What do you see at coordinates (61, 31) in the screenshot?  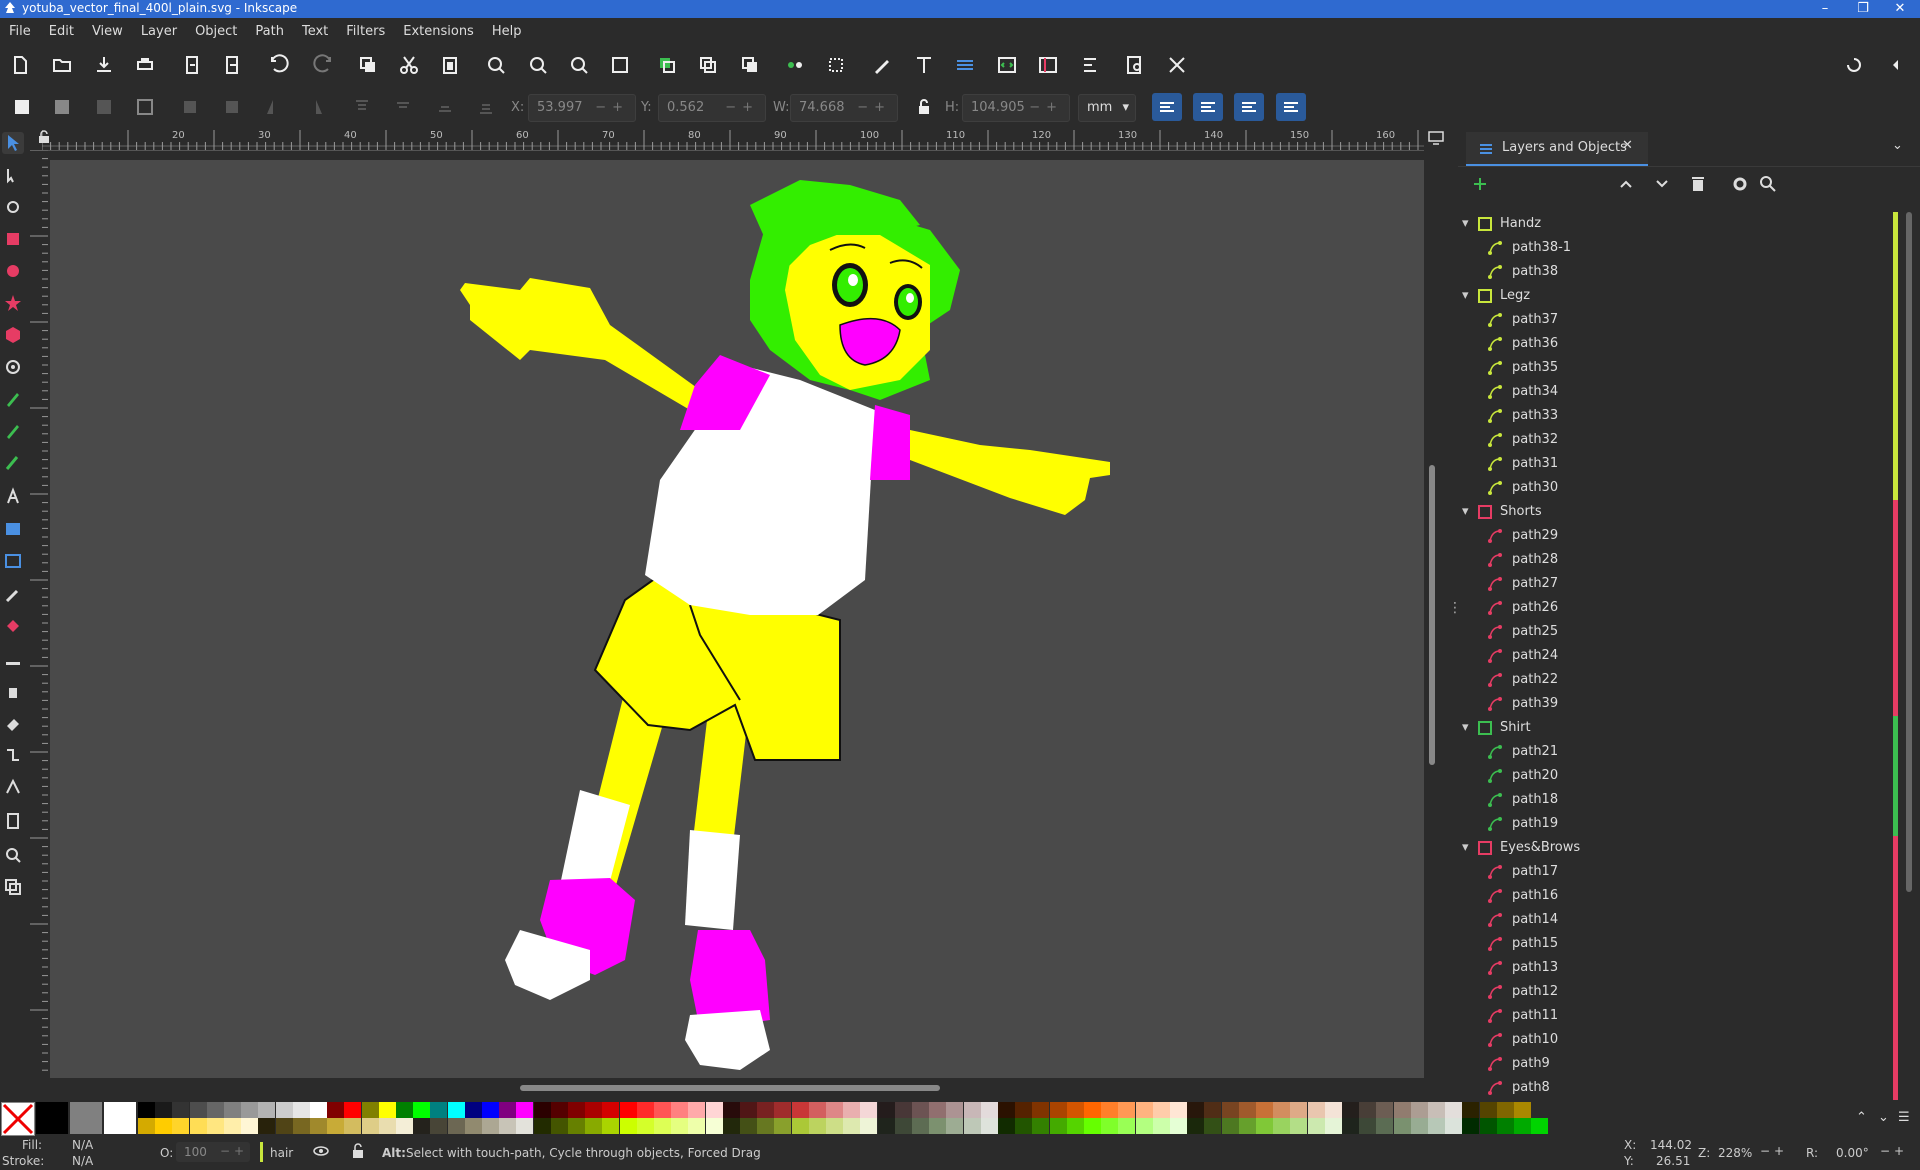 I see `menu-edit: Edit` at bounding box center [61, 31].